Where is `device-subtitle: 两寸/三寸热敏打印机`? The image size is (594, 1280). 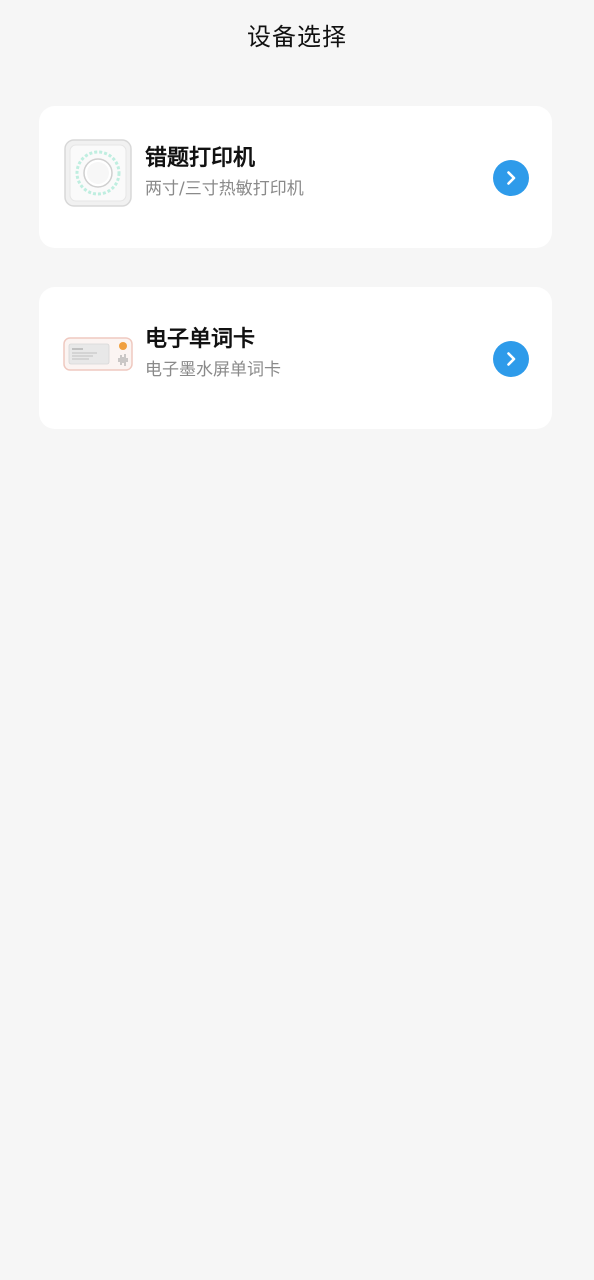 device-subtitle: 两寸/三寸热敏打印机 is located at coordinates (224, 189).